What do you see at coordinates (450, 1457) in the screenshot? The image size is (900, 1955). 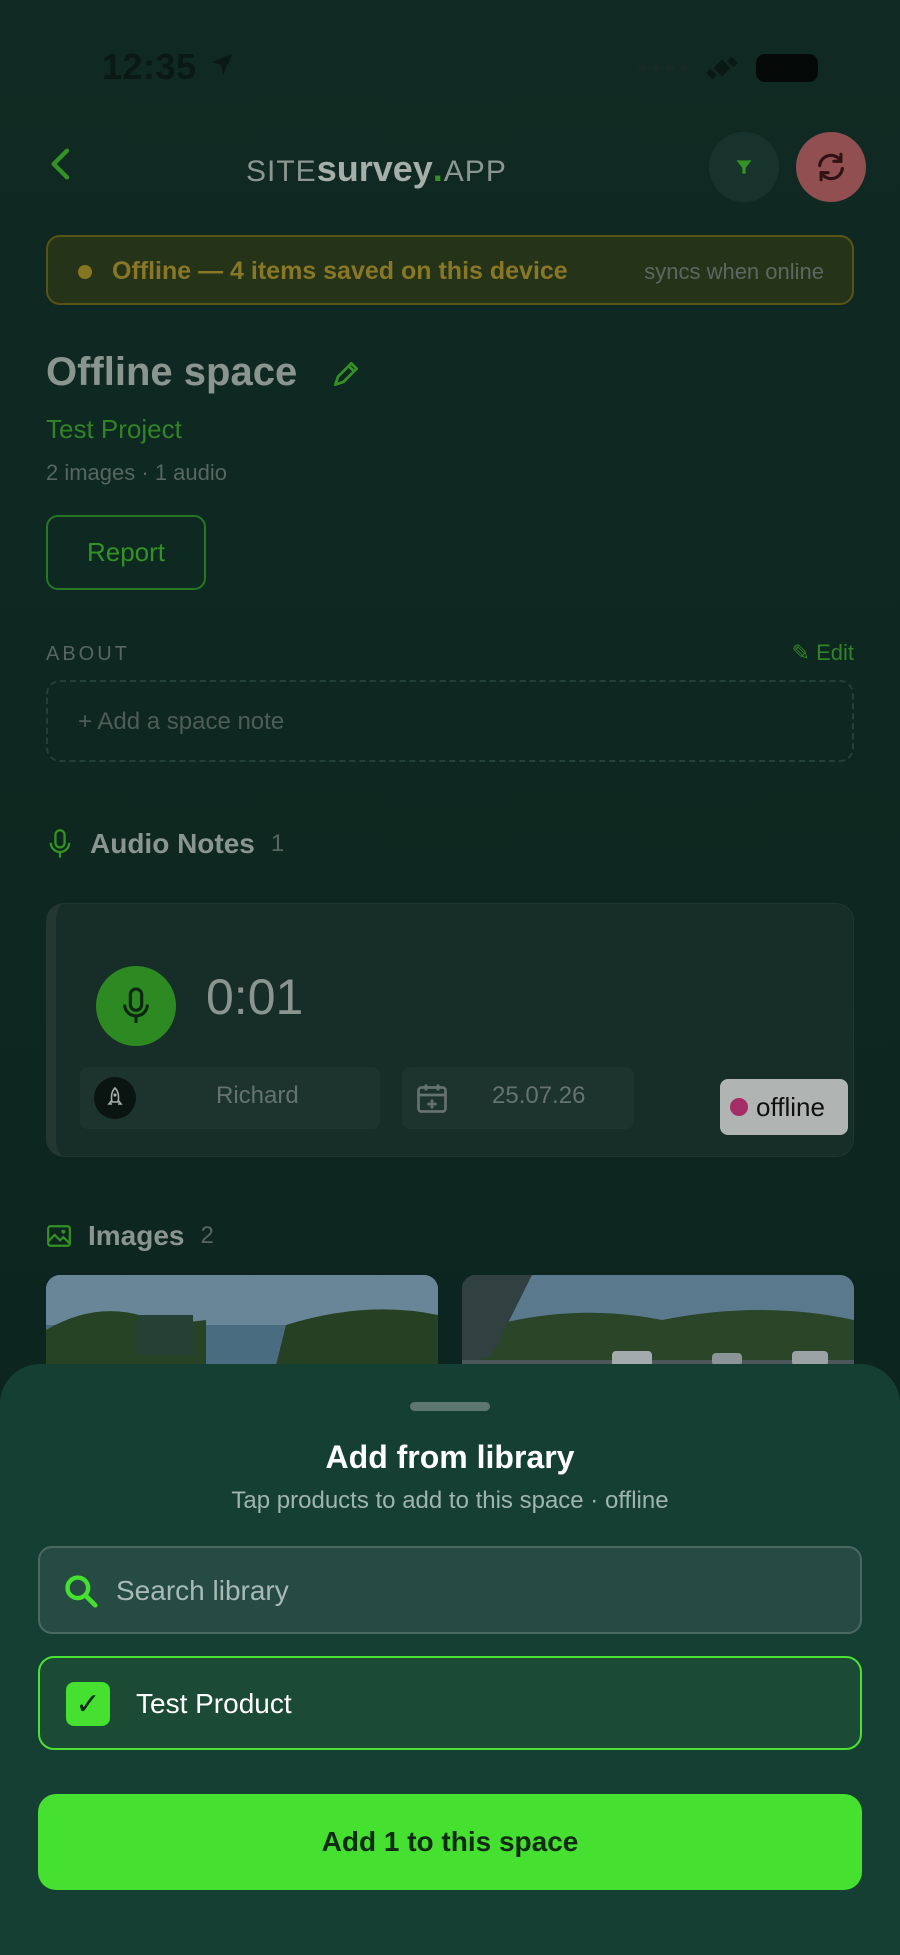 I see `sheet-title: Add from library` at bounding box center [450, 1457].